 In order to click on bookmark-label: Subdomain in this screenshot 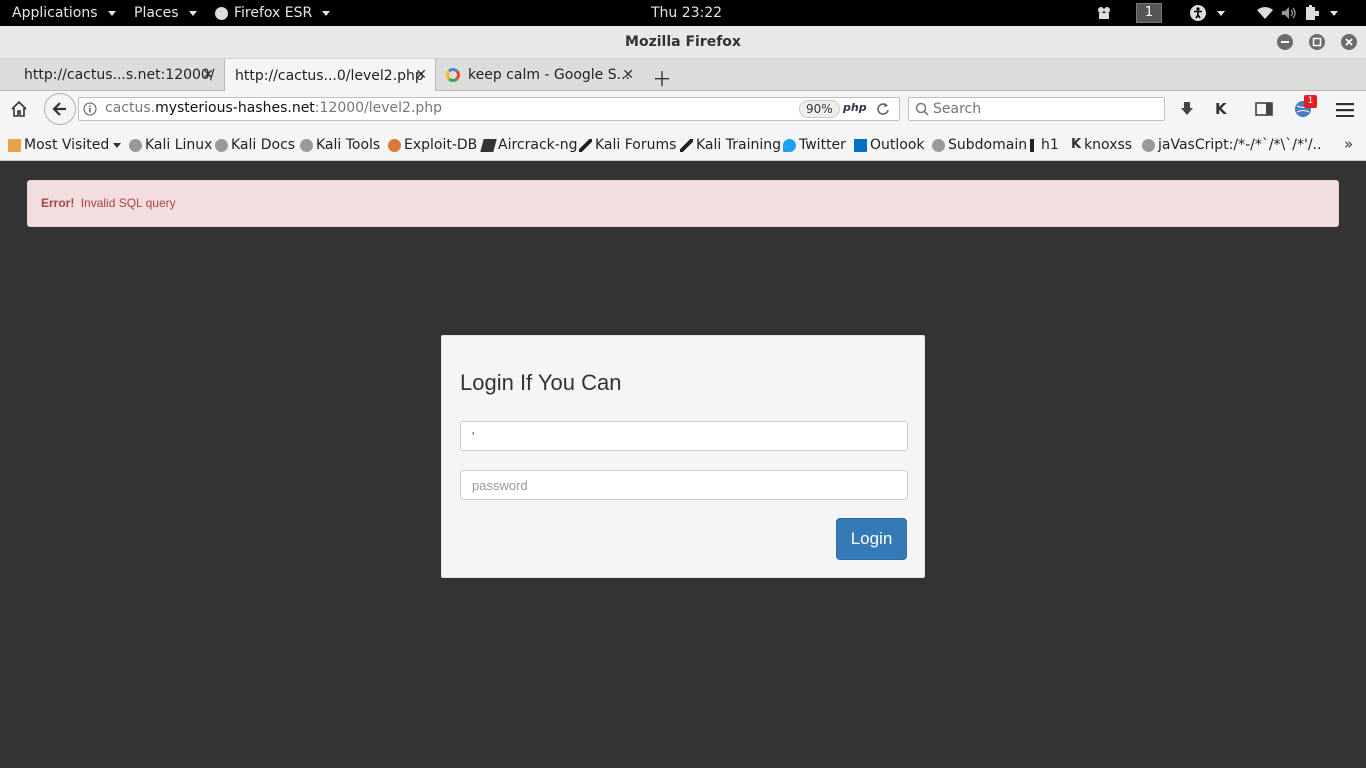, I will do `click(988, 145)`.